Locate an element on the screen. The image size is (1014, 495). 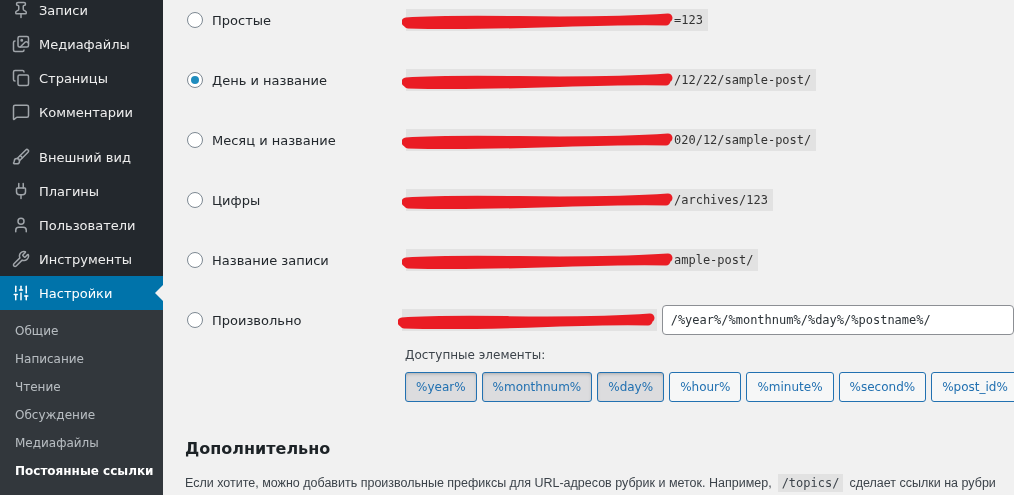
menu-item: Медиафайлы is located at coordinates (81, 44).